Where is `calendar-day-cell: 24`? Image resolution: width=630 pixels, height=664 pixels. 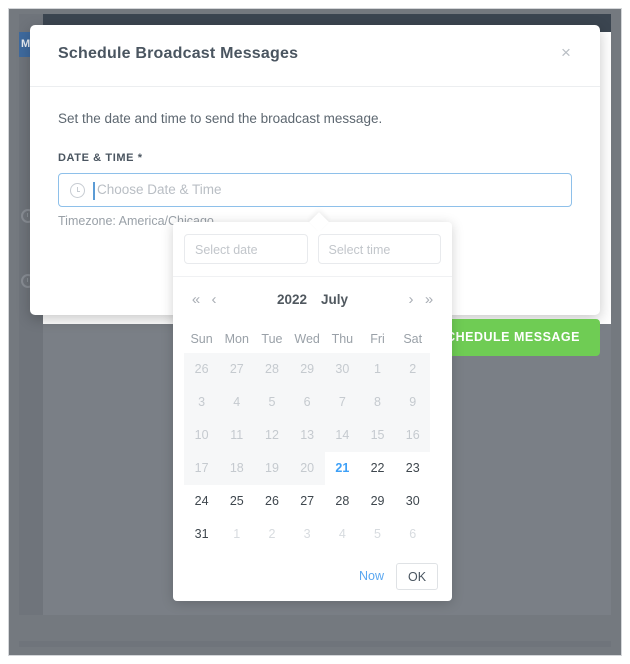
calendar-day-cell: 24 is located at coordinates (201, 501).